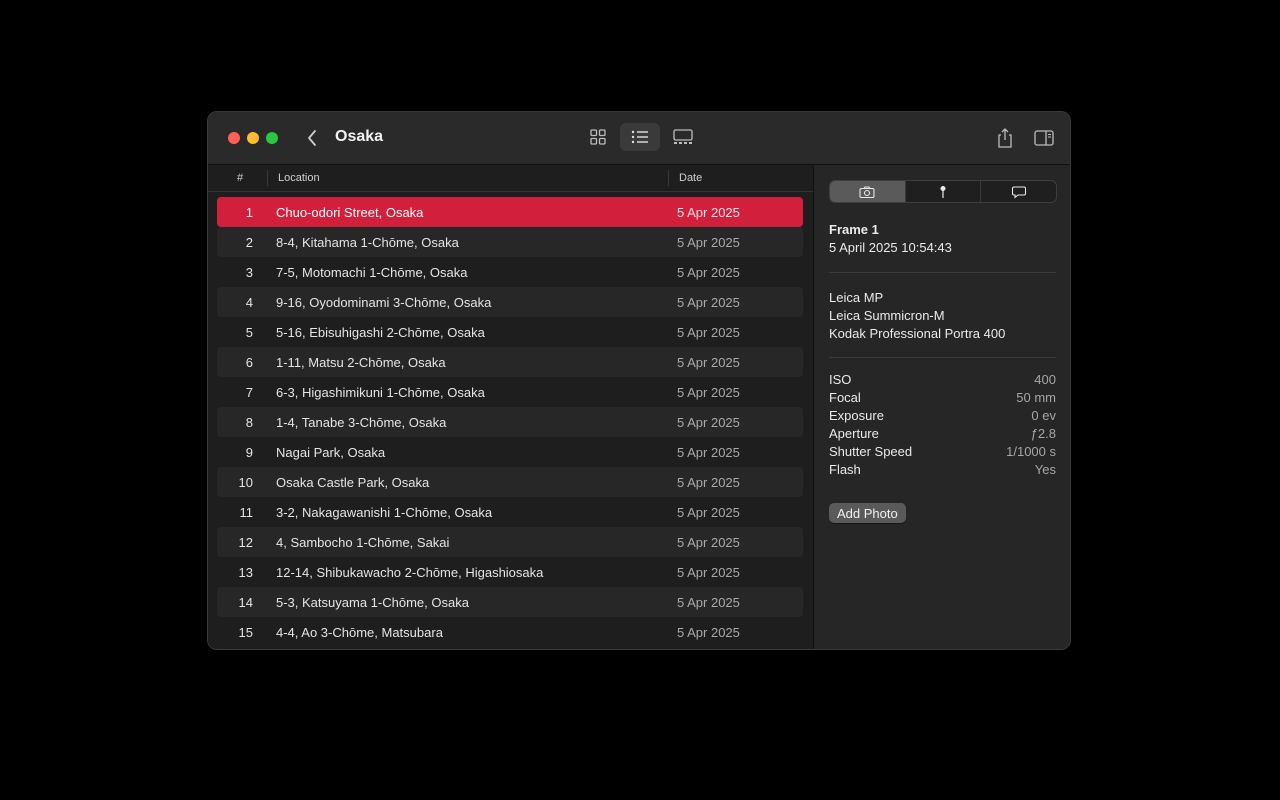 This screenshot has width=1280, height=800. What do you see at coordinates (299, 178) in the screenshot?
I see `column-header-location: Location` at bounding box center [299, 178].